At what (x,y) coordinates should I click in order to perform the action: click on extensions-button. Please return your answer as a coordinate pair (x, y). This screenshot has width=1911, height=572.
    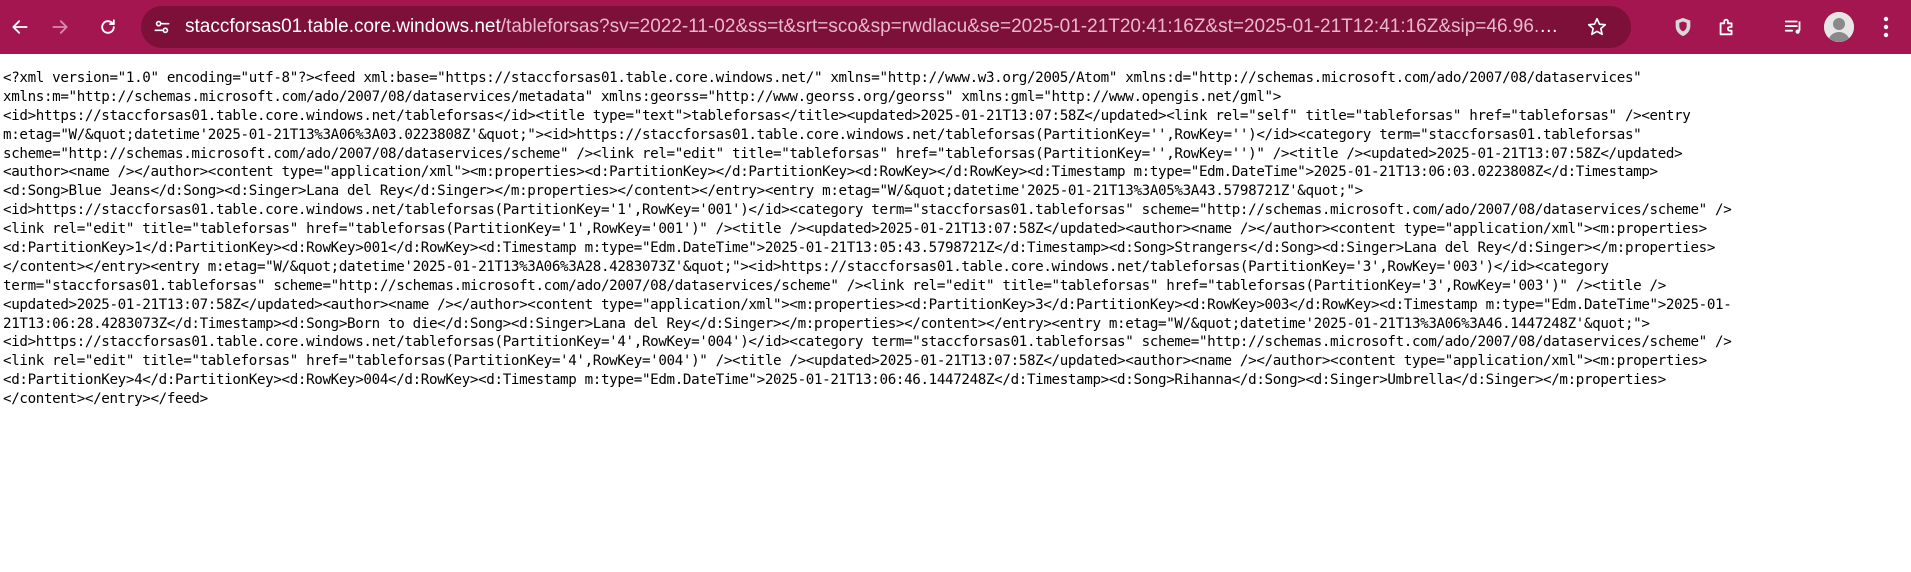
    Looking at the image, I should click on (1727, 27).